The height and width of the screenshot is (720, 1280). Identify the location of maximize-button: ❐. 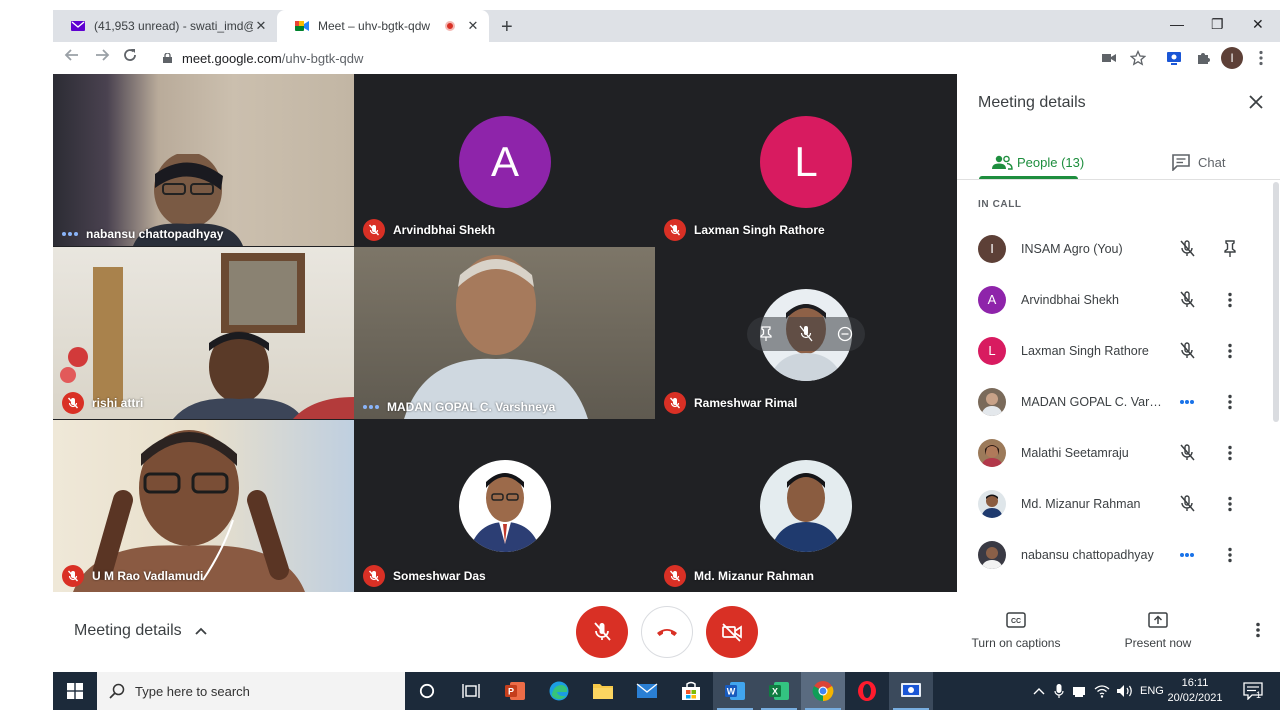
(1217, 24).